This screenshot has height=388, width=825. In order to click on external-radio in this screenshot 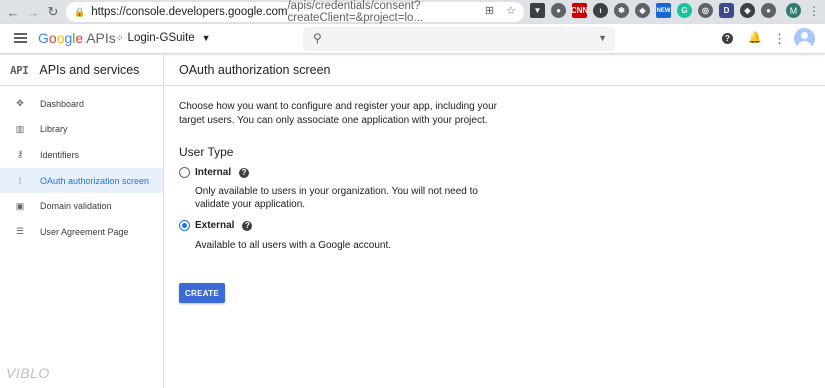, I will do `click(184, 225)`.